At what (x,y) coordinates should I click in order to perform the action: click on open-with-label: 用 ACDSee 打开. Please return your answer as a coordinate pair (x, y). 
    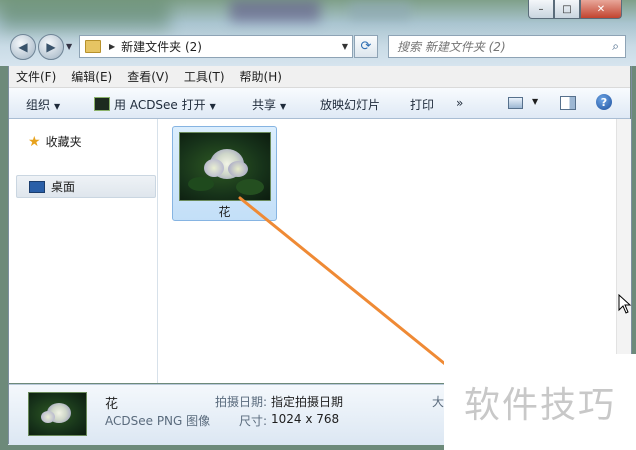
    Looking at the image, I should click on (160, 105).